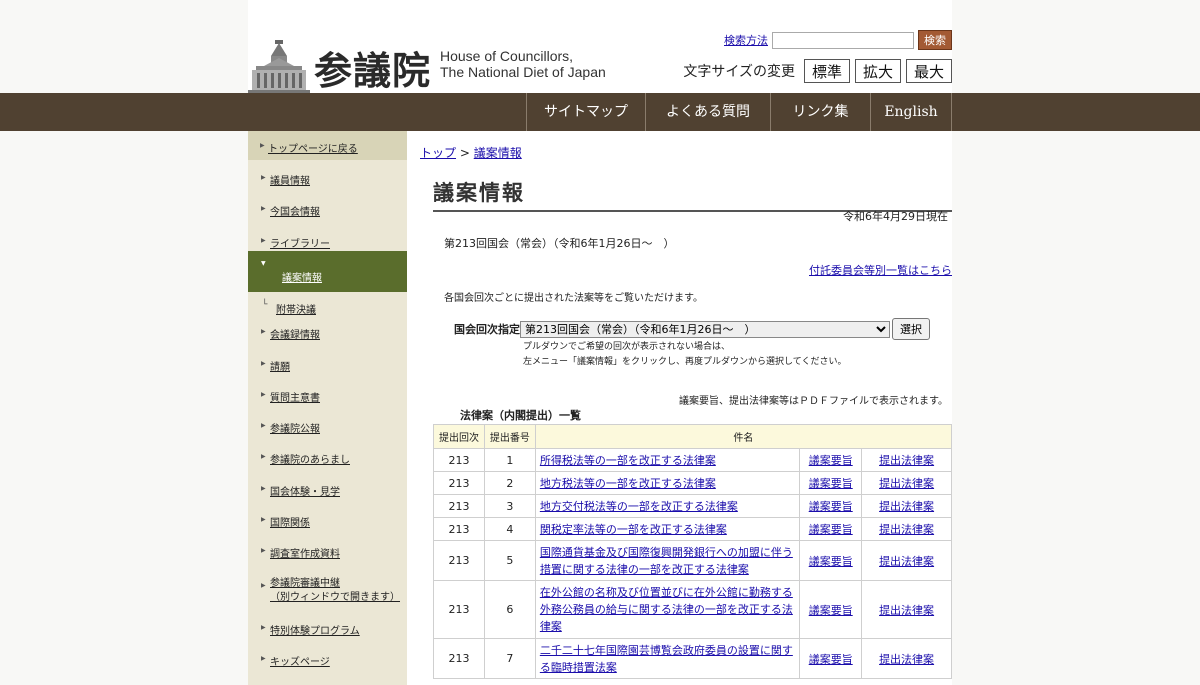 This screenshot has width=1200, height=685. What do you see at coordinates (821, 112) in the screenshot?
I see `nav-links: リンク集` at bounding box center [821, 112].